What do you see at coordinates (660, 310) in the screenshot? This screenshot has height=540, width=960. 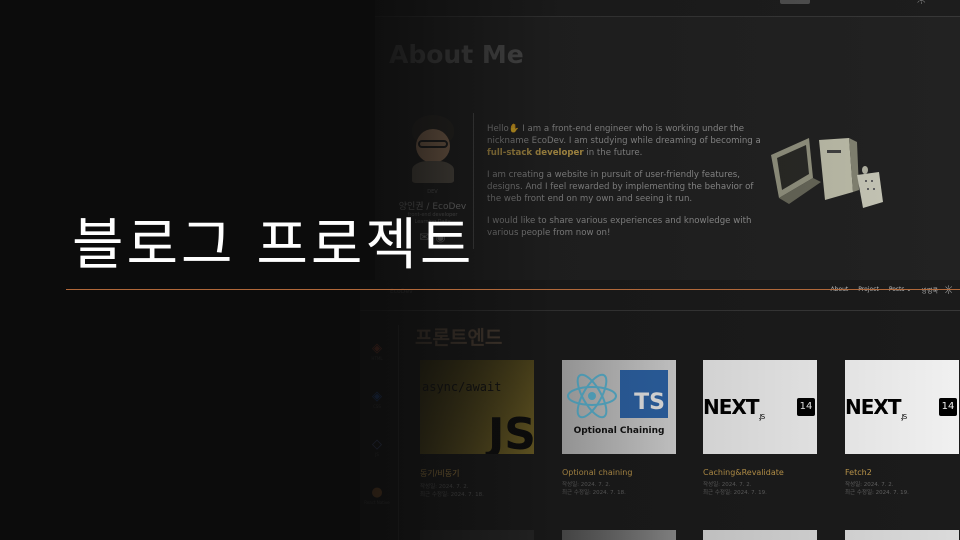 I see `nav-divider` at bounding box center [660, 310].